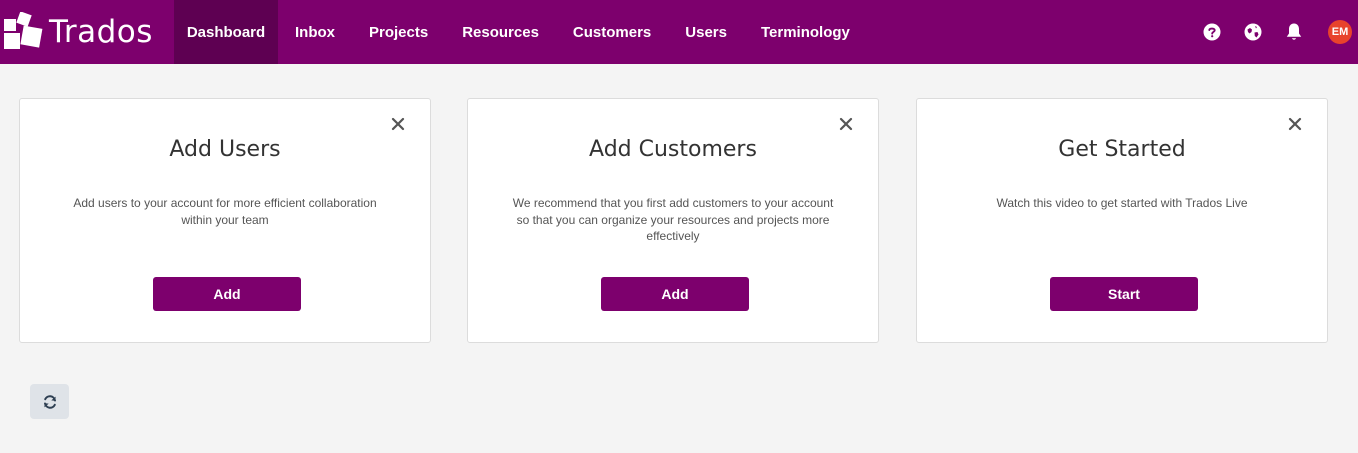  What do you see at coordinates (1212, 32) in the screenshot?
I see `help-icon` at bounding box center [1212, 32].